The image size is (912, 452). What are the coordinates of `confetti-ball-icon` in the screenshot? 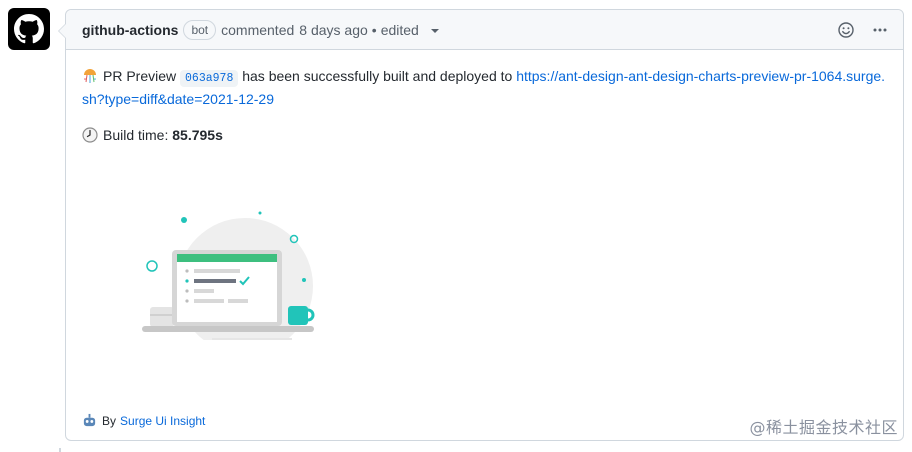 It's located at (90, 76).